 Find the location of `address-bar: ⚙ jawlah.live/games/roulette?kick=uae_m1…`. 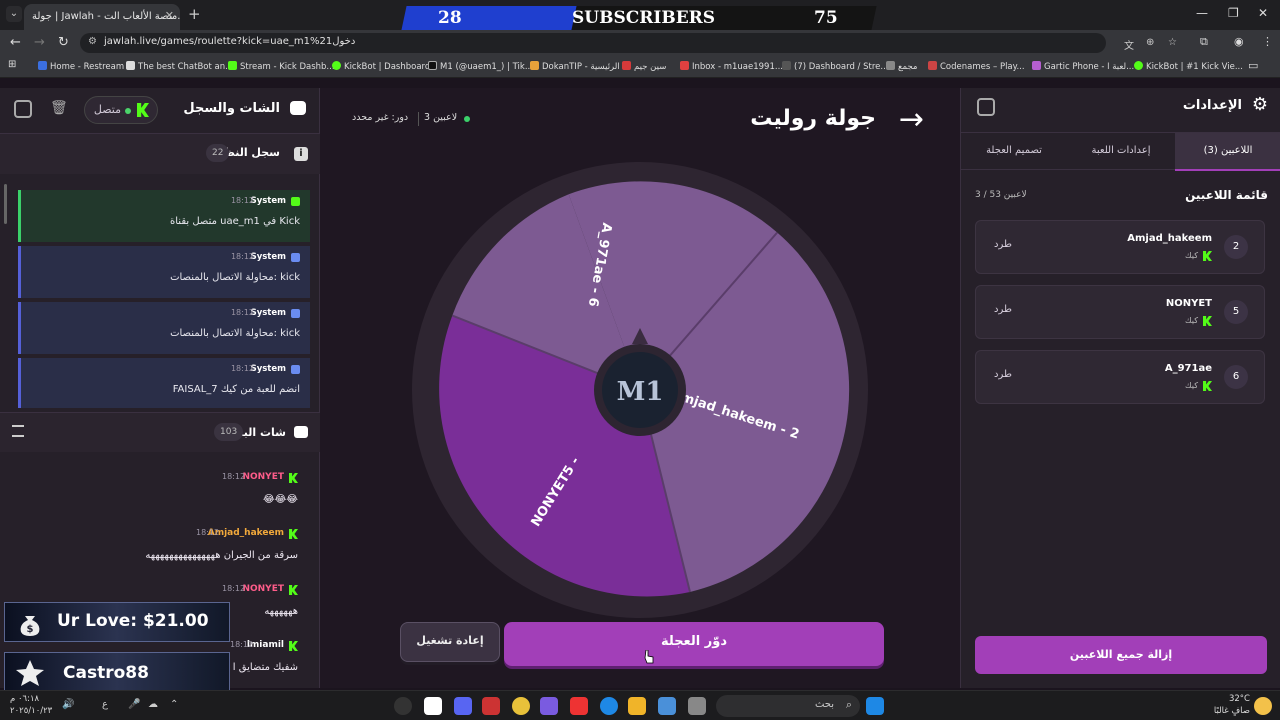

address-bar: ⚙ jawlah.live/games/roulette?kick=uae_m1… is located at coordinates (628, 43).